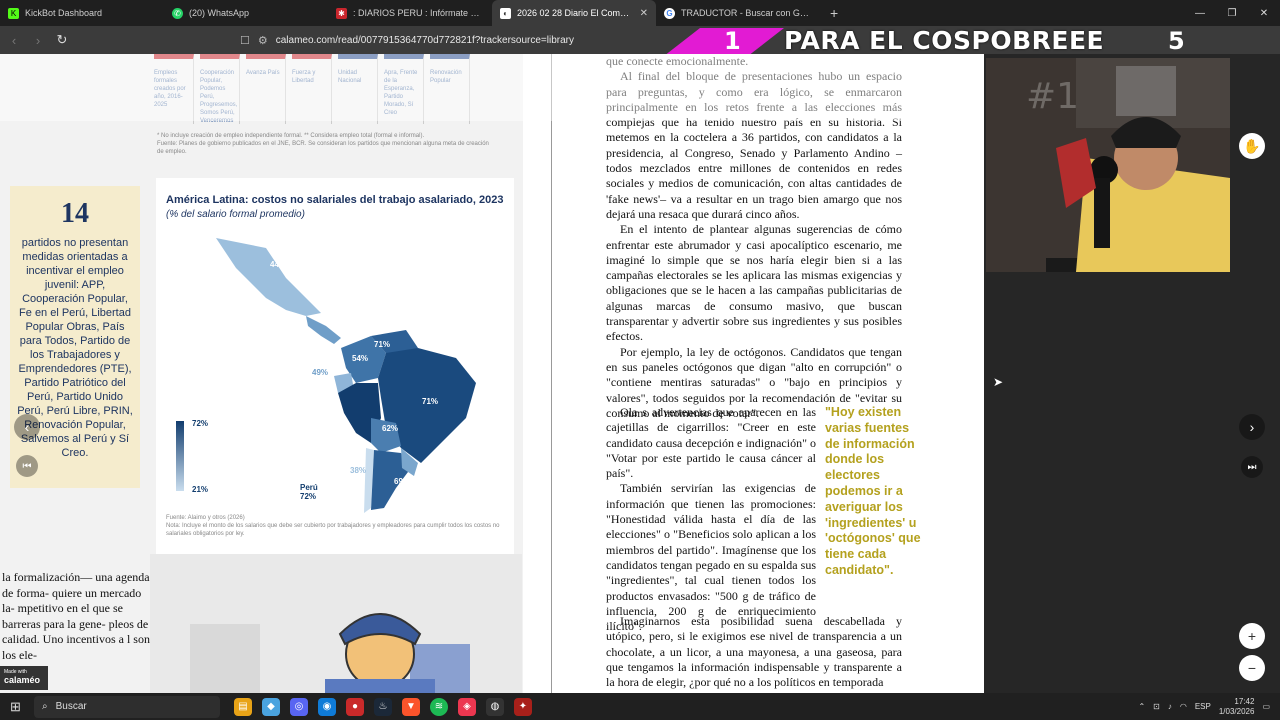 Image resolution: width=1280 pixels, height=720 pixels. Describe the element at coordinates (263, 40) in the screenshot. I see `site-info-icon: ⚙` at that location.